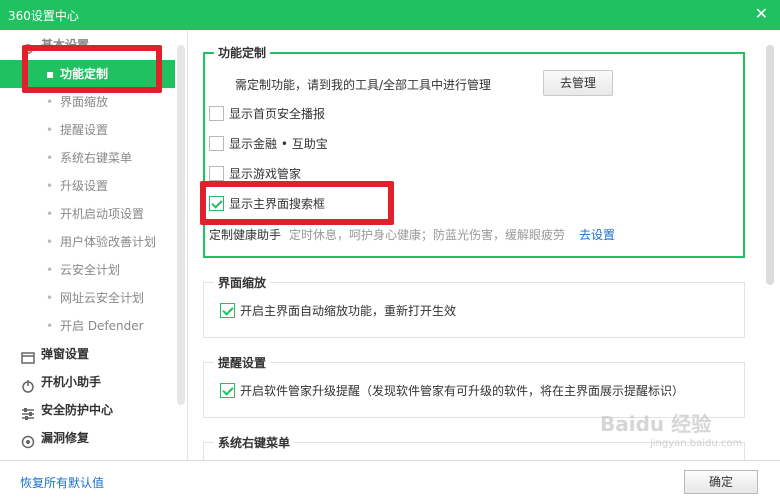 This screenshot has height=500, width=780. I want to click on sliders-icon, so click(28, 411).